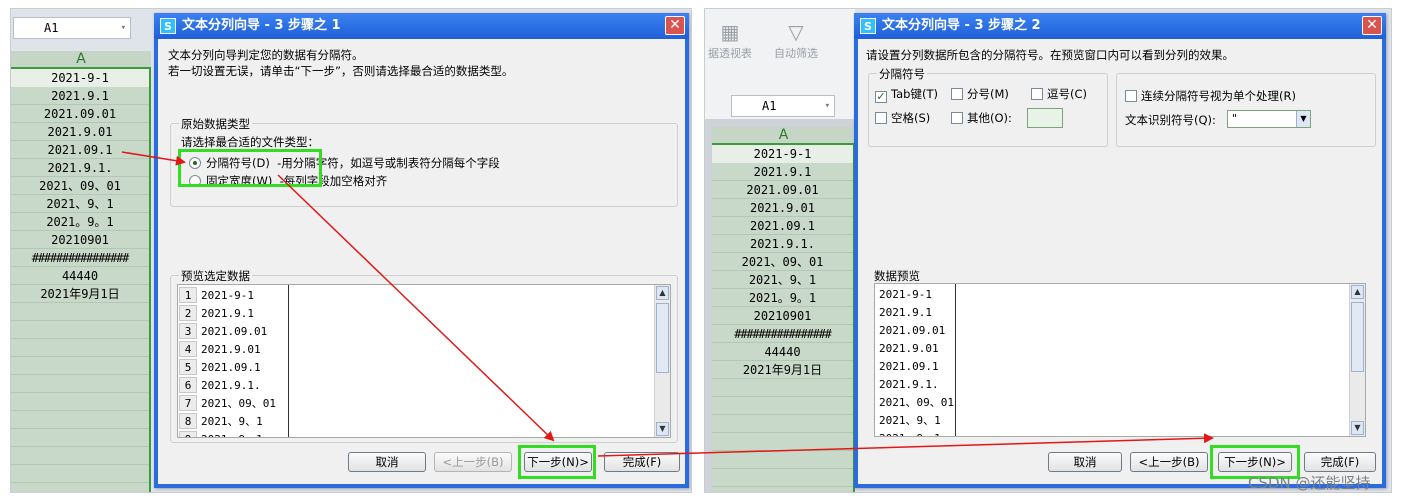 The image size is (1402, 501). What do you see at coordinates (897, 276) in the screenshot?
I see `preview-title: 数据预览` at bounding box center [897, 276].